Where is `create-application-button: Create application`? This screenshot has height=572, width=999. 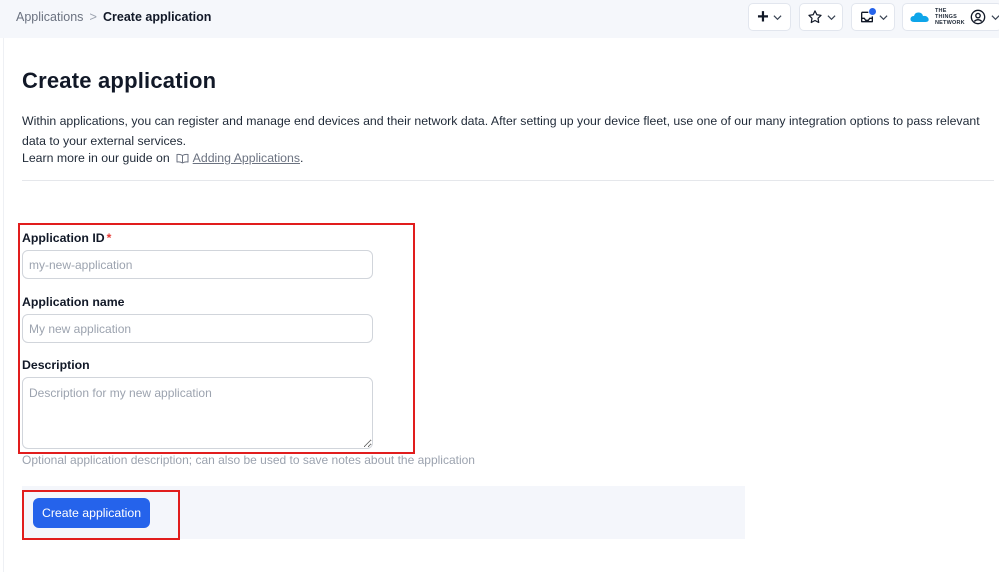 create-application-button: Create application is located at coordinates (91, 513).